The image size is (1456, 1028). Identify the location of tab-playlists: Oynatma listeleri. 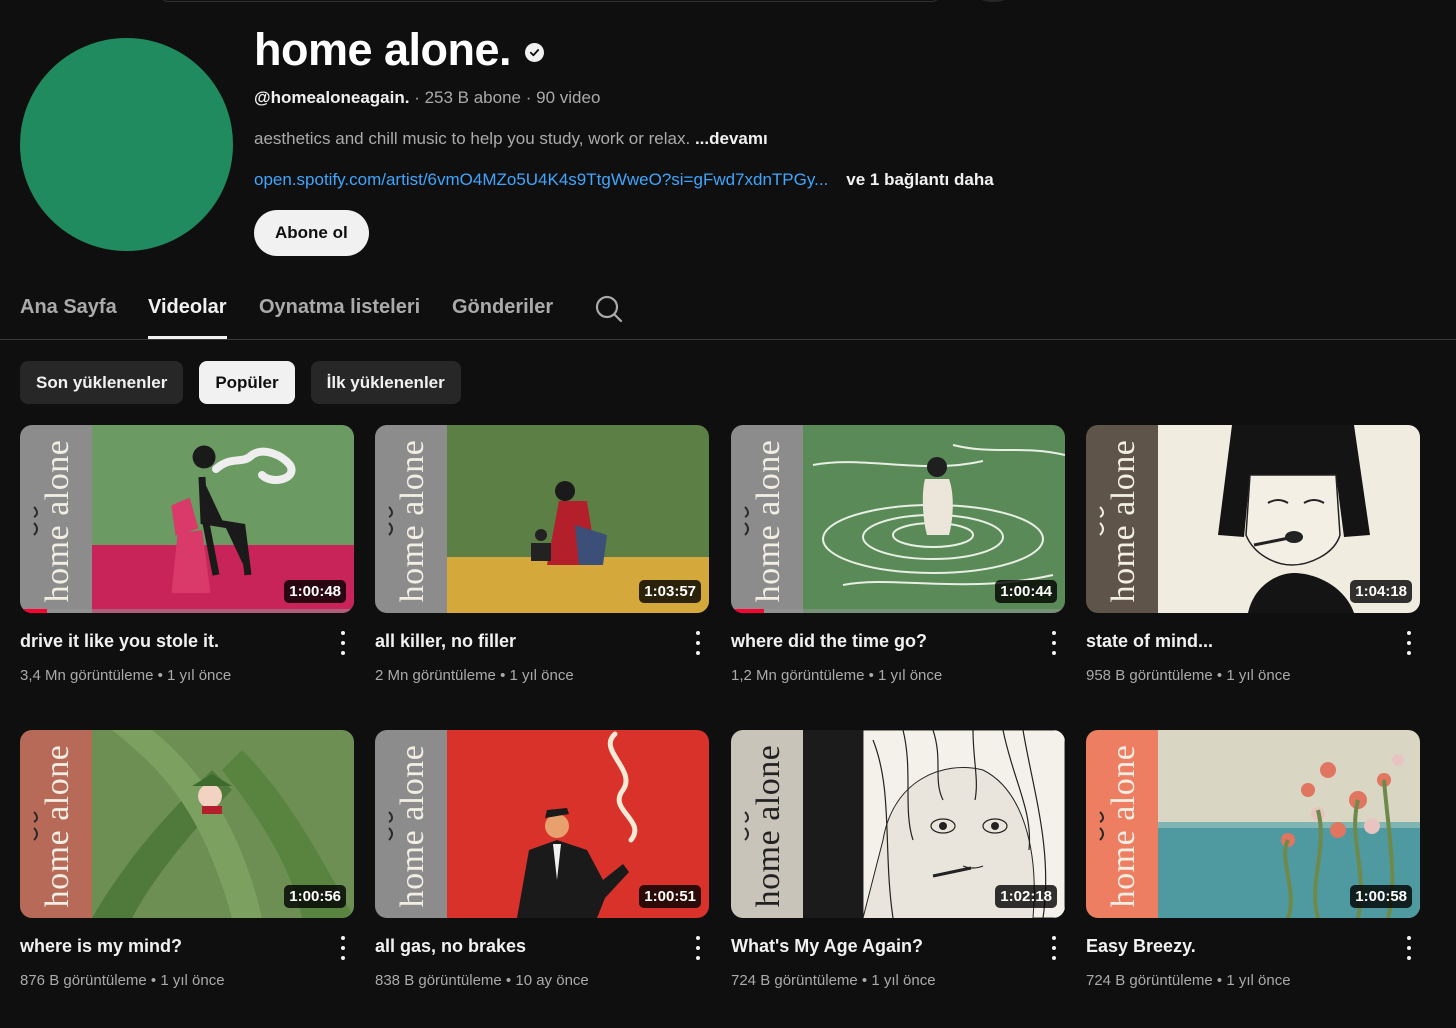
(339, 307).